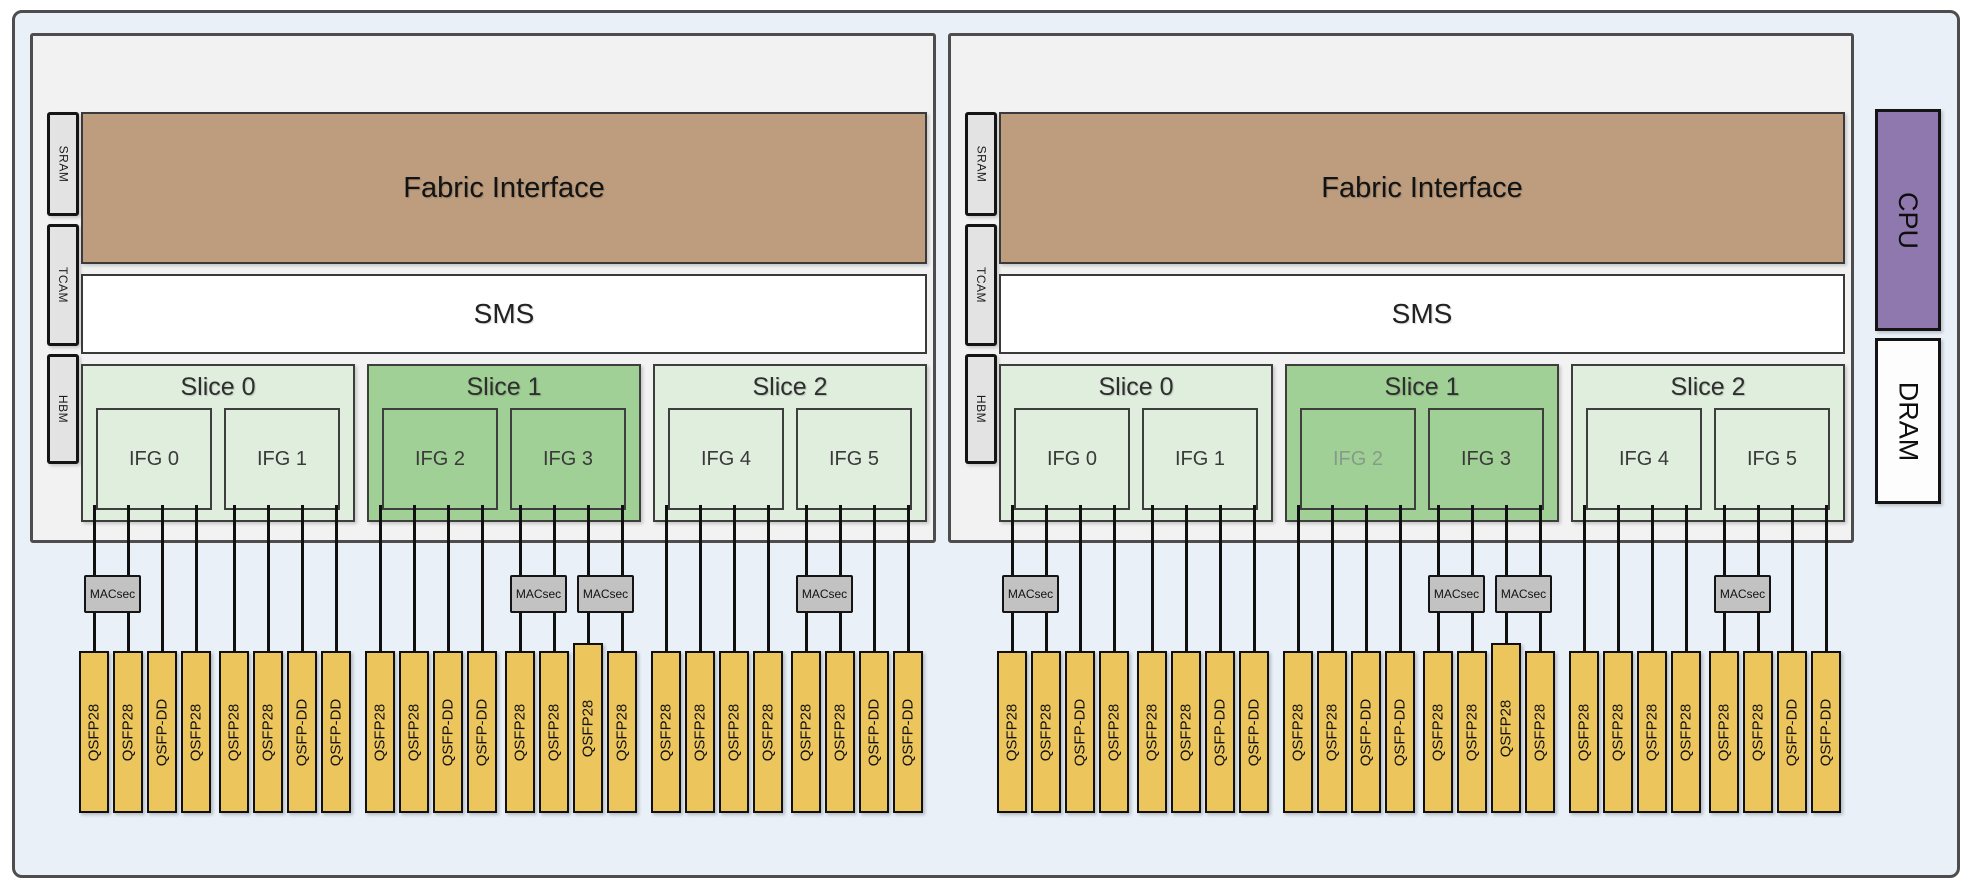  I want to click on fabric-interface-block: Fabric Interface, so click(504, 188).